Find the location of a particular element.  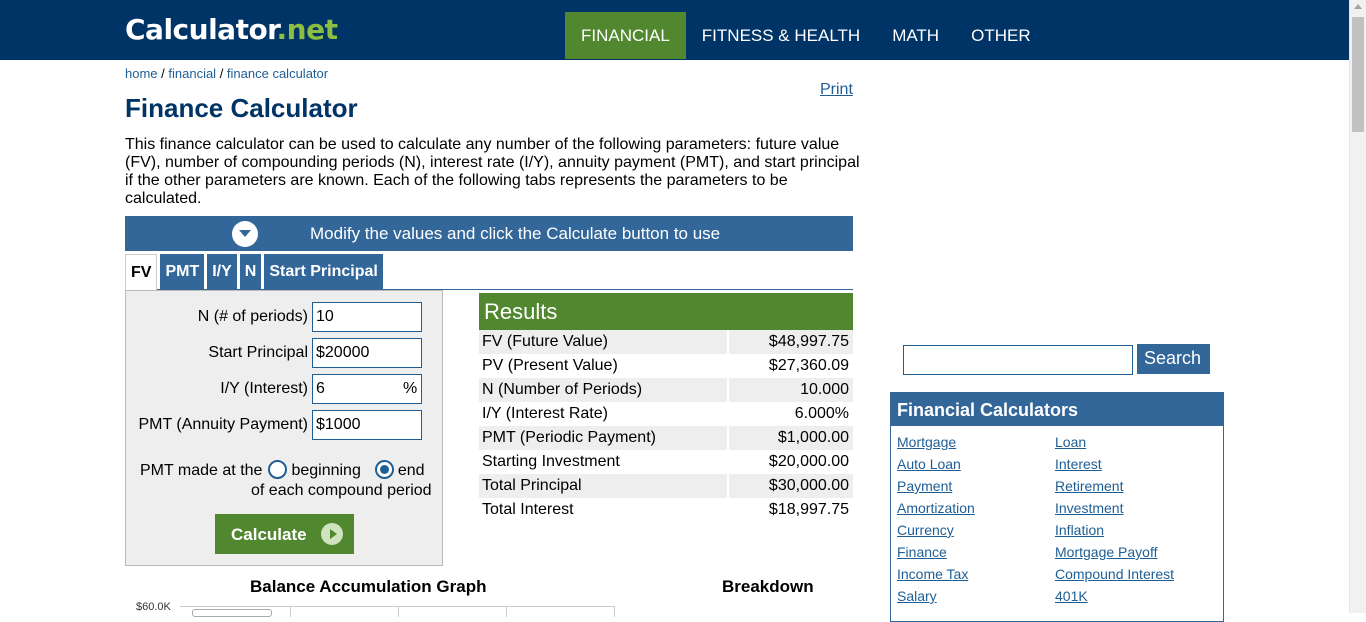

result-value: $48,997.75 is located at coordinates (791, 342).